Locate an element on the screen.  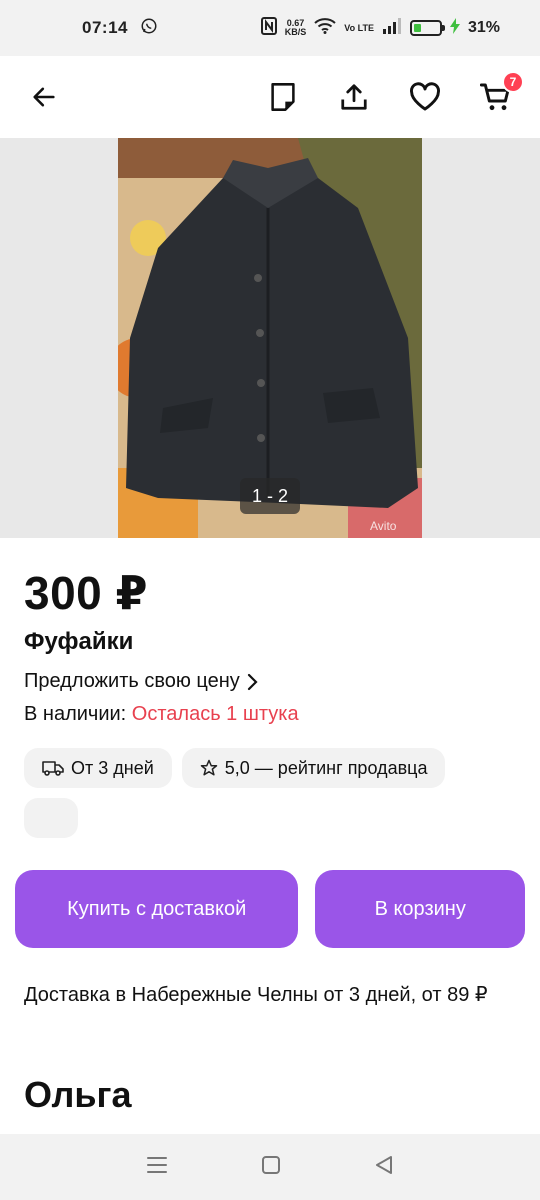
nfc-icon is located at coordinates (268, 28).